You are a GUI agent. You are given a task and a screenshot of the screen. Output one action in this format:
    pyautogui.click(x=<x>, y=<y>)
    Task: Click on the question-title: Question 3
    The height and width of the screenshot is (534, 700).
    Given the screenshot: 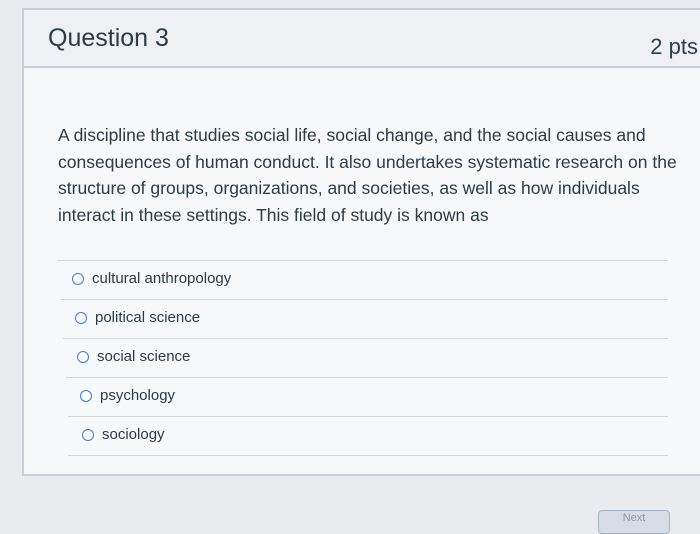 What is the action you would take?
    pyautogui.click(x=108, y=38)
    